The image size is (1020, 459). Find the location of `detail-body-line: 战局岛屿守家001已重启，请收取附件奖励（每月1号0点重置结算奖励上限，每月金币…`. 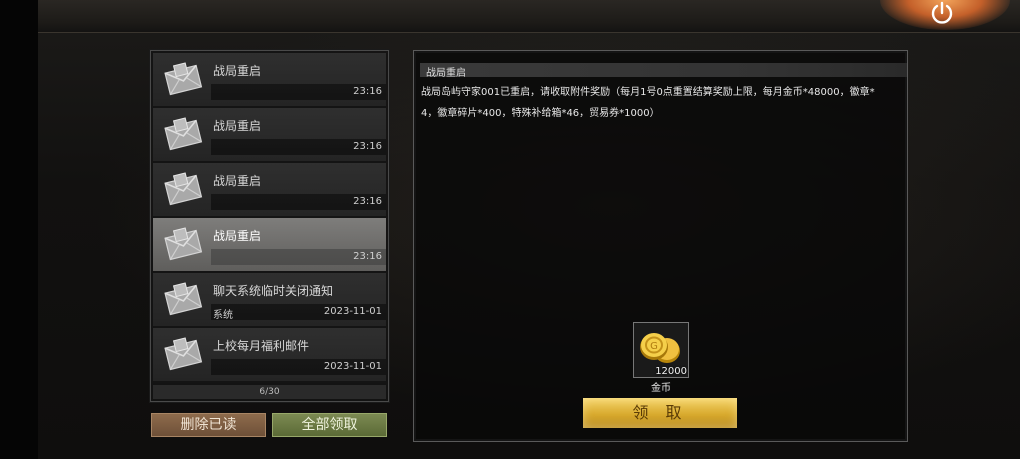

detail-body-line: 战局岛屿守家001已重启，请收取附件奖励（每月1号0点重置结算奖励上限，每月金币… is located at coordinates (648, 92).